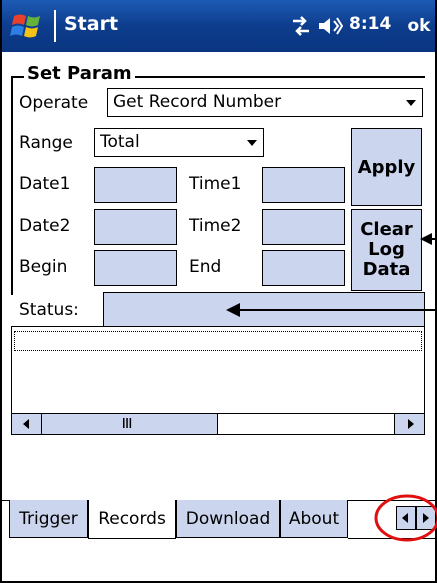  What do you see at coordinates (132, 519) in the screenshot?
I see `tab-records: Records` at bounding box center [132, 519].